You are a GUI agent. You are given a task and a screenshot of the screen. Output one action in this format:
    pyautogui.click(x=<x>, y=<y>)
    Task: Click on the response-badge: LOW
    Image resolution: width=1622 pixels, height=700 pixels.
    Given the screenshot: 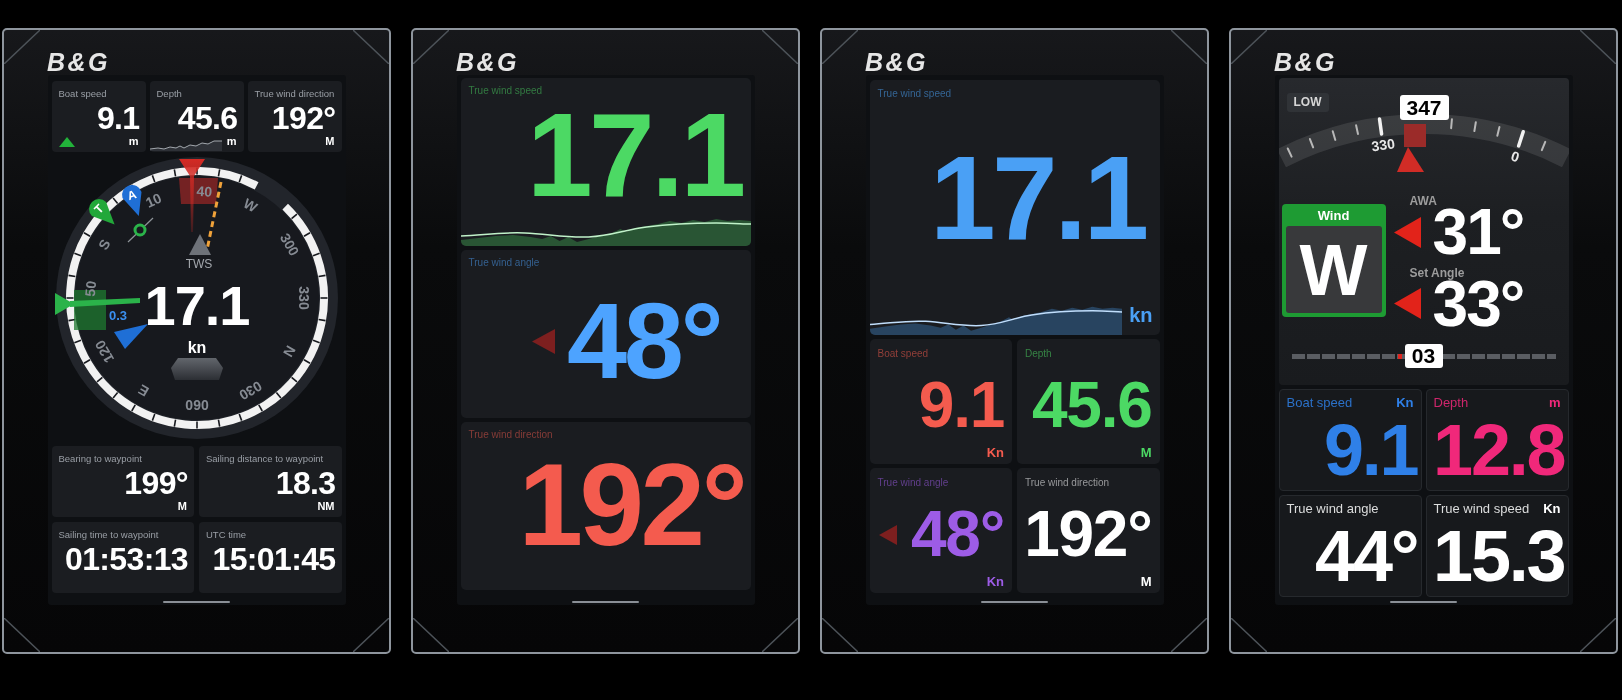 What is the action you would take?
    pyautogui.click(x=1307, y=102)
    